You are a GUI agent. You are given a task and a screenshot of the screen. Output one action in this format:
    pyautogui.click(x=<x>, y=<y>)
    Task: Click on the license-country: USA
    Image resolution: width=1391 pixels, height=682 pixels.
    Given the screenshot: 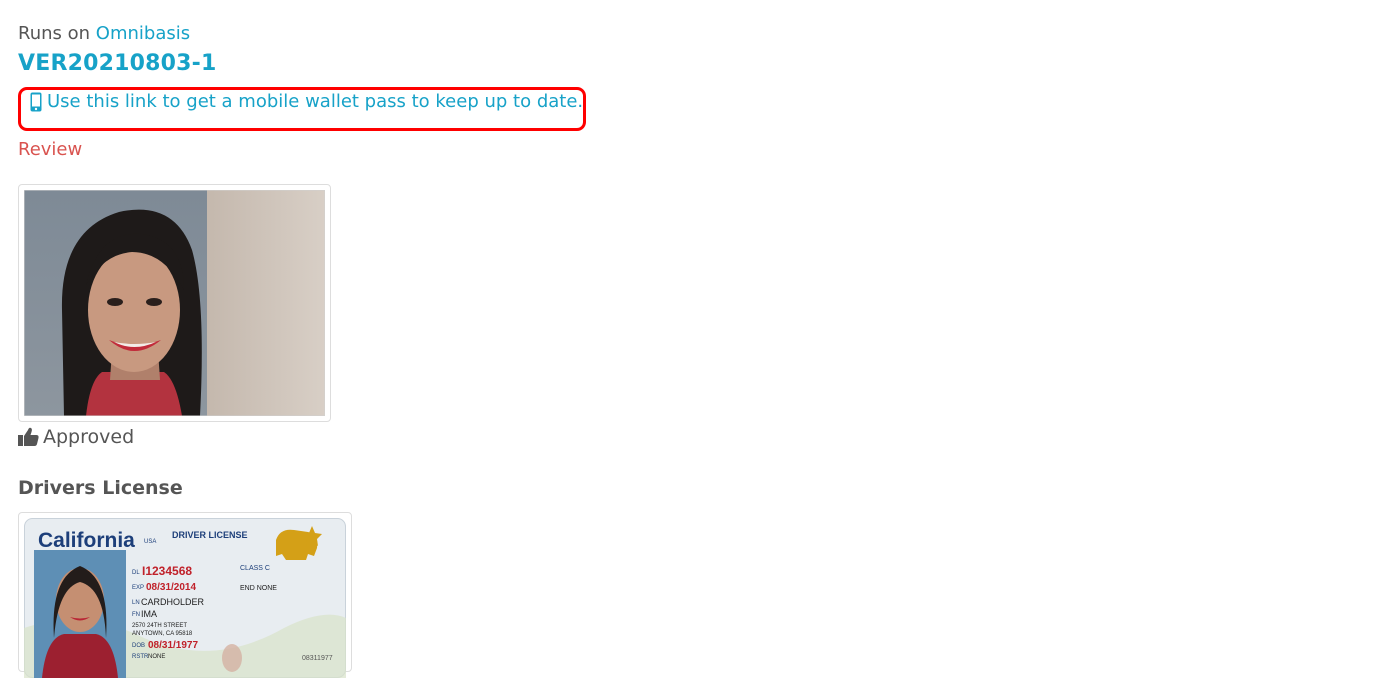 What is the action you would take?
    pyautogui.click(x=150, y=542)
    